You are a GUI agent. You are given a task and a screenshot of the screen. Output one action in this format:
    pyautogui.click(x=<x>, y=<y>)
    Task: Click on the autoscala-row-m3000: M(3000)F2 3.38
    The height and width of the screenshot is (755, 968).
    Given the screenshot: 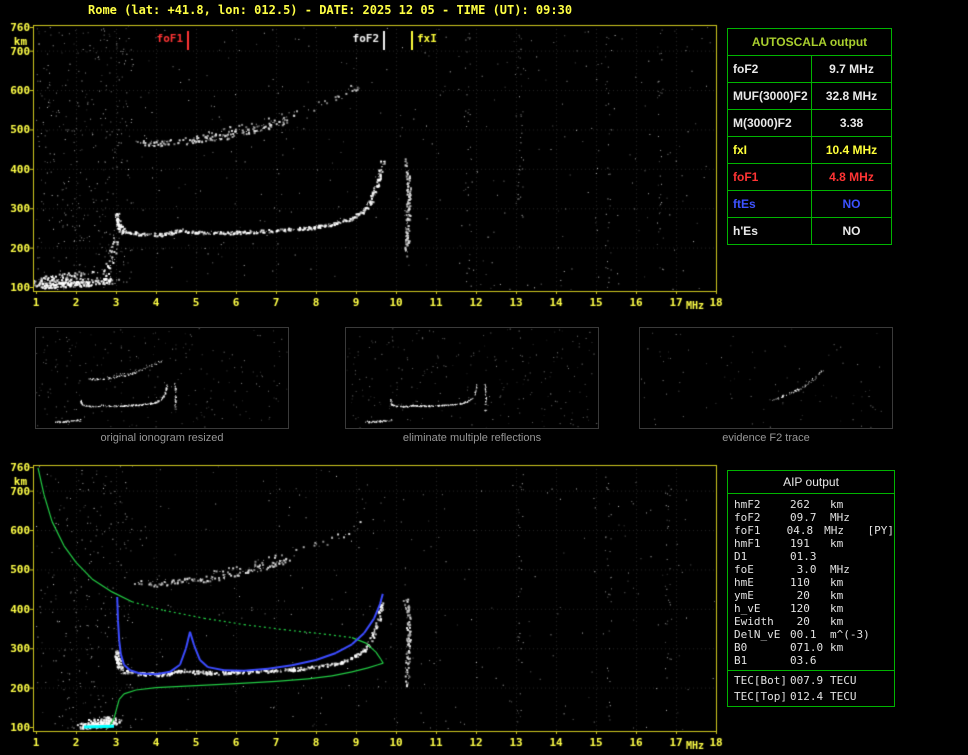 What is the action you would take?
    pyautogui.click(x=809, y=122)
    